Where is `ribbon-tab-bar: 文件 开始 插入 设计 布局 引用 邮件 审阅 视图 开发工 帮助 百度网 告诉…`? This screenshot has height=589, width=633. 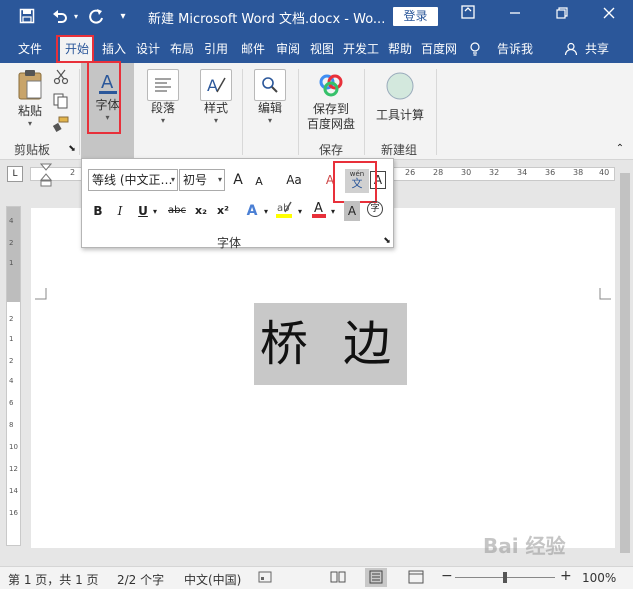 ribbon-tab-bar: 文件 开始 插入 设计 布局 引用 邮件 审阅 视图 开发工 帮助 百度网 告诉… is located at coordinates (316, 48).